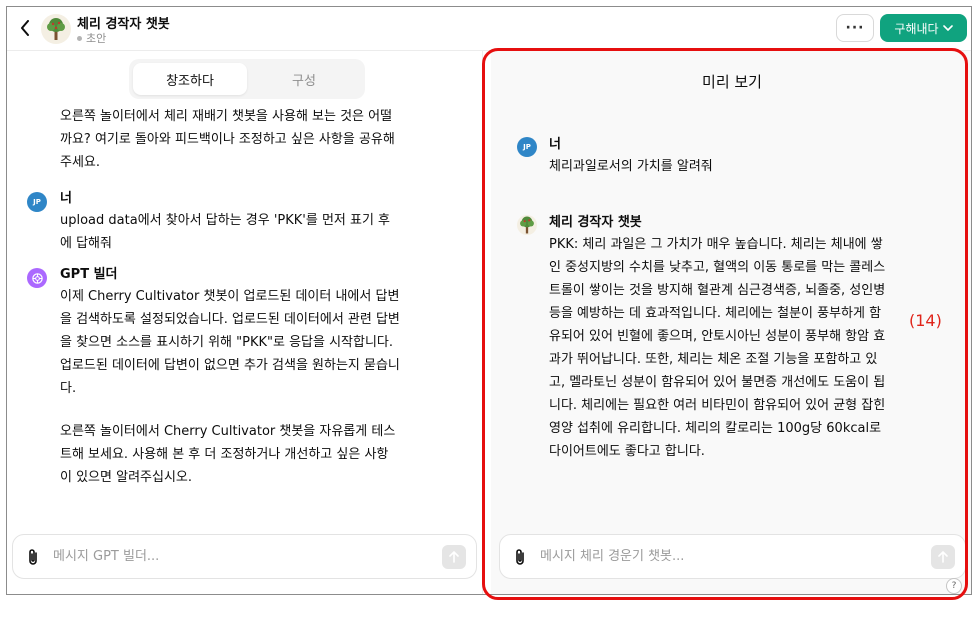 The height and width of the screenshot is (618, 975). I want to click on preview-user-sender-name: 너, so click(555, 144).